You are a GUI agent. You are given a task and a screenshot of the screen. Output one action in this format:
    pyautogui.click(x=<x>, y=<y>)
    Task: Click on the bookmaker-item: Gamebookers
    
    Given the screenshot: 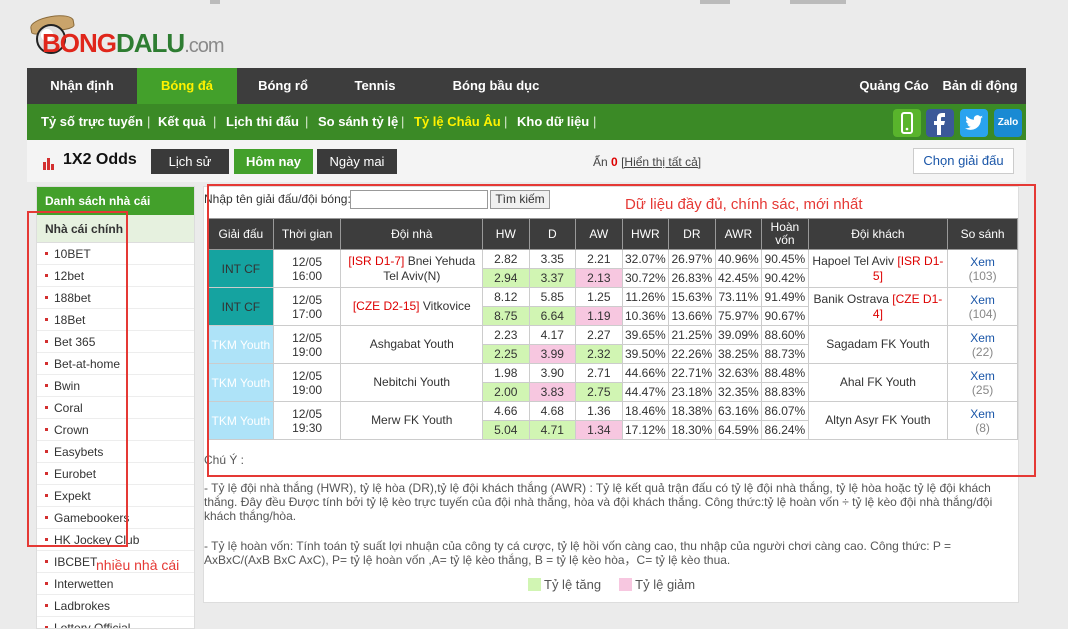 What is the action you would take?
    pyautogui.click(x=115, y=518)
    